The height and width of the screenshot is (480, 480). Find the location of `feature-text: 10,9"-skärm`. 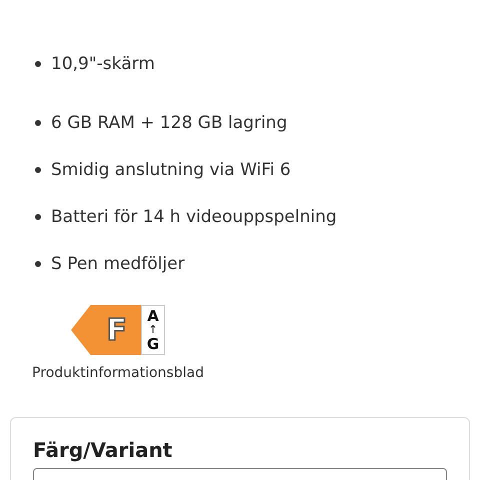

feature-text: 10,9"-skärm is located at coordinates (103, 64).